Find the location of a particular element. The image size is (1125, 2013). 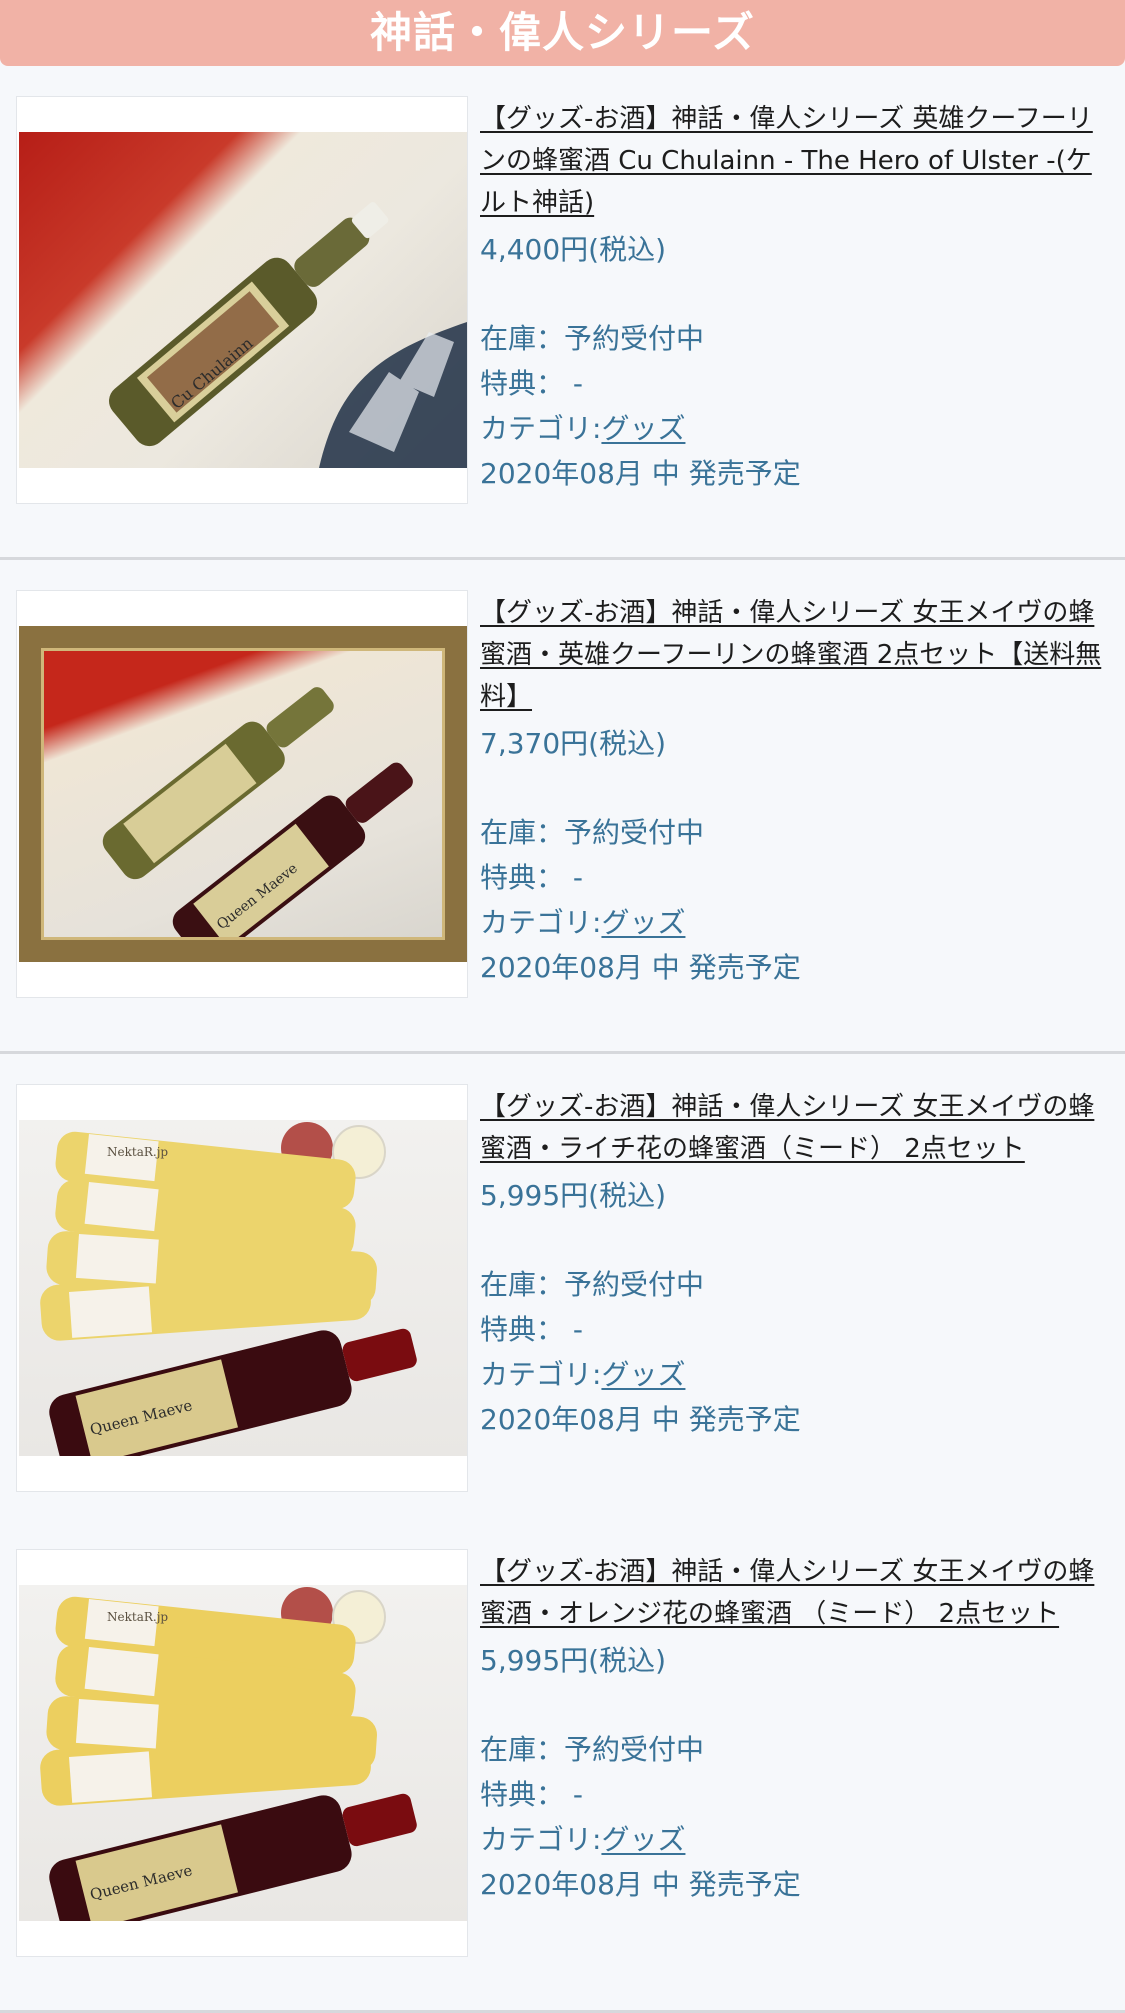

product-photo: Queen Maeve is located at coordinates (243, 794).